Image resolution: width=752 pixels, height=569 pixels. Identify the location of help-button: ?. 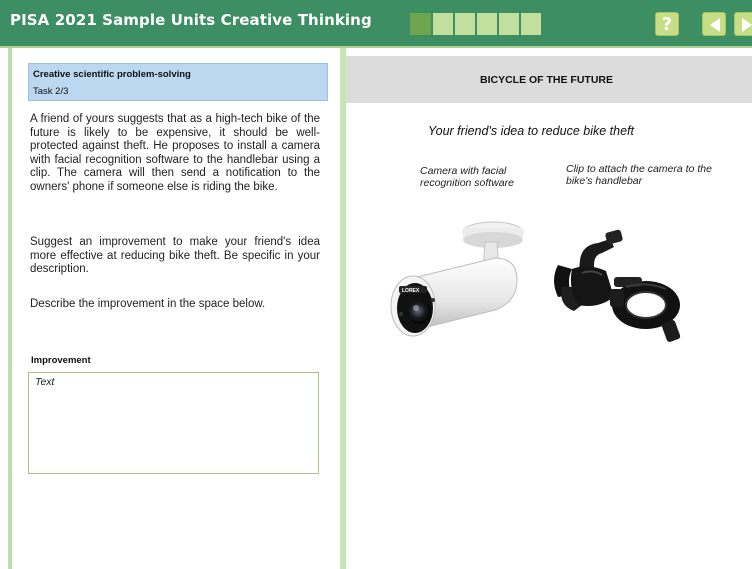
(667, 24).